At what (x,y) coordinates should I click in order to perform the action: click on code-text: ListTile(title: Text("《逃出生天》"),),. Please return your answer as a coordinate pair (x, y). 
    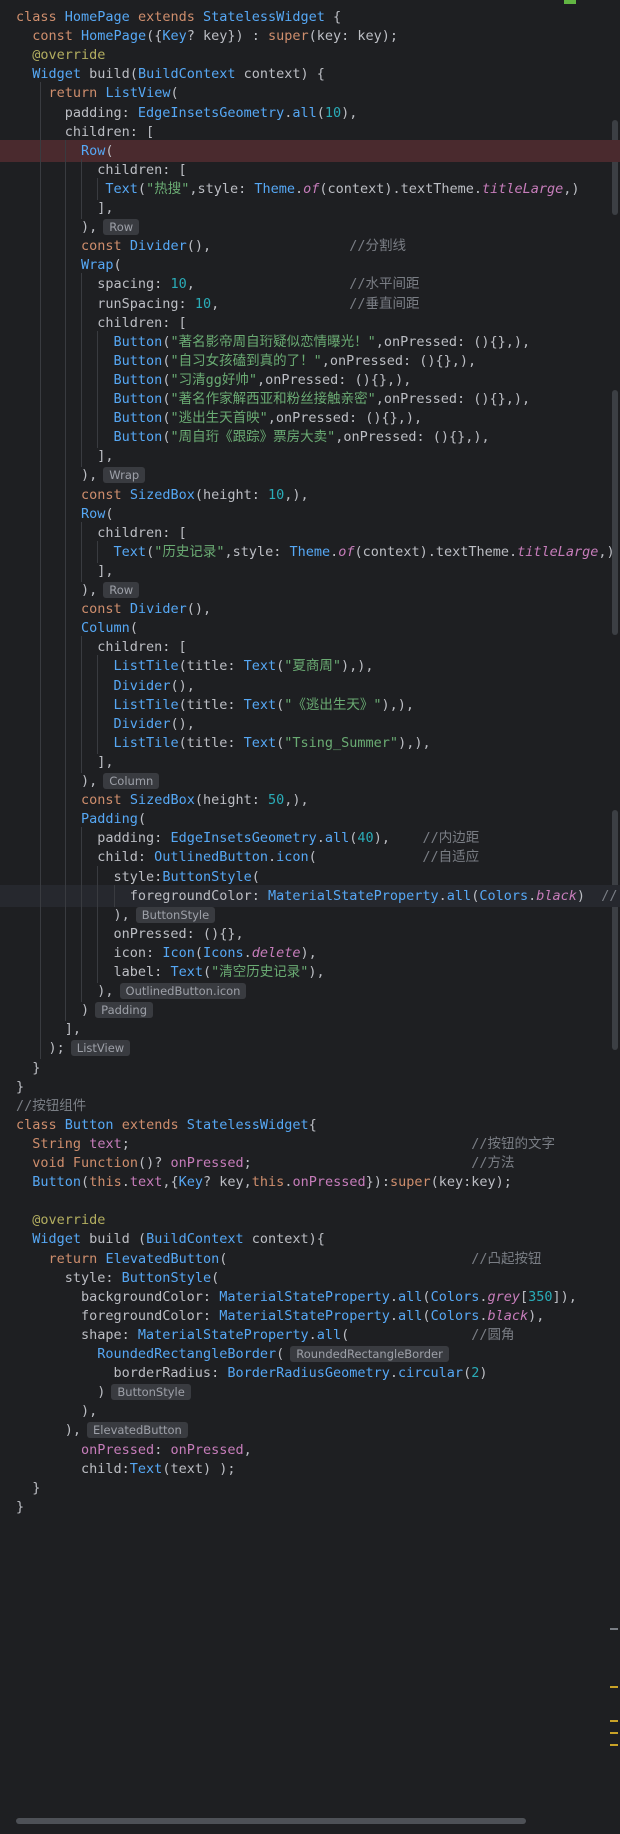
    Looking at the image, I should click on (264, 704).